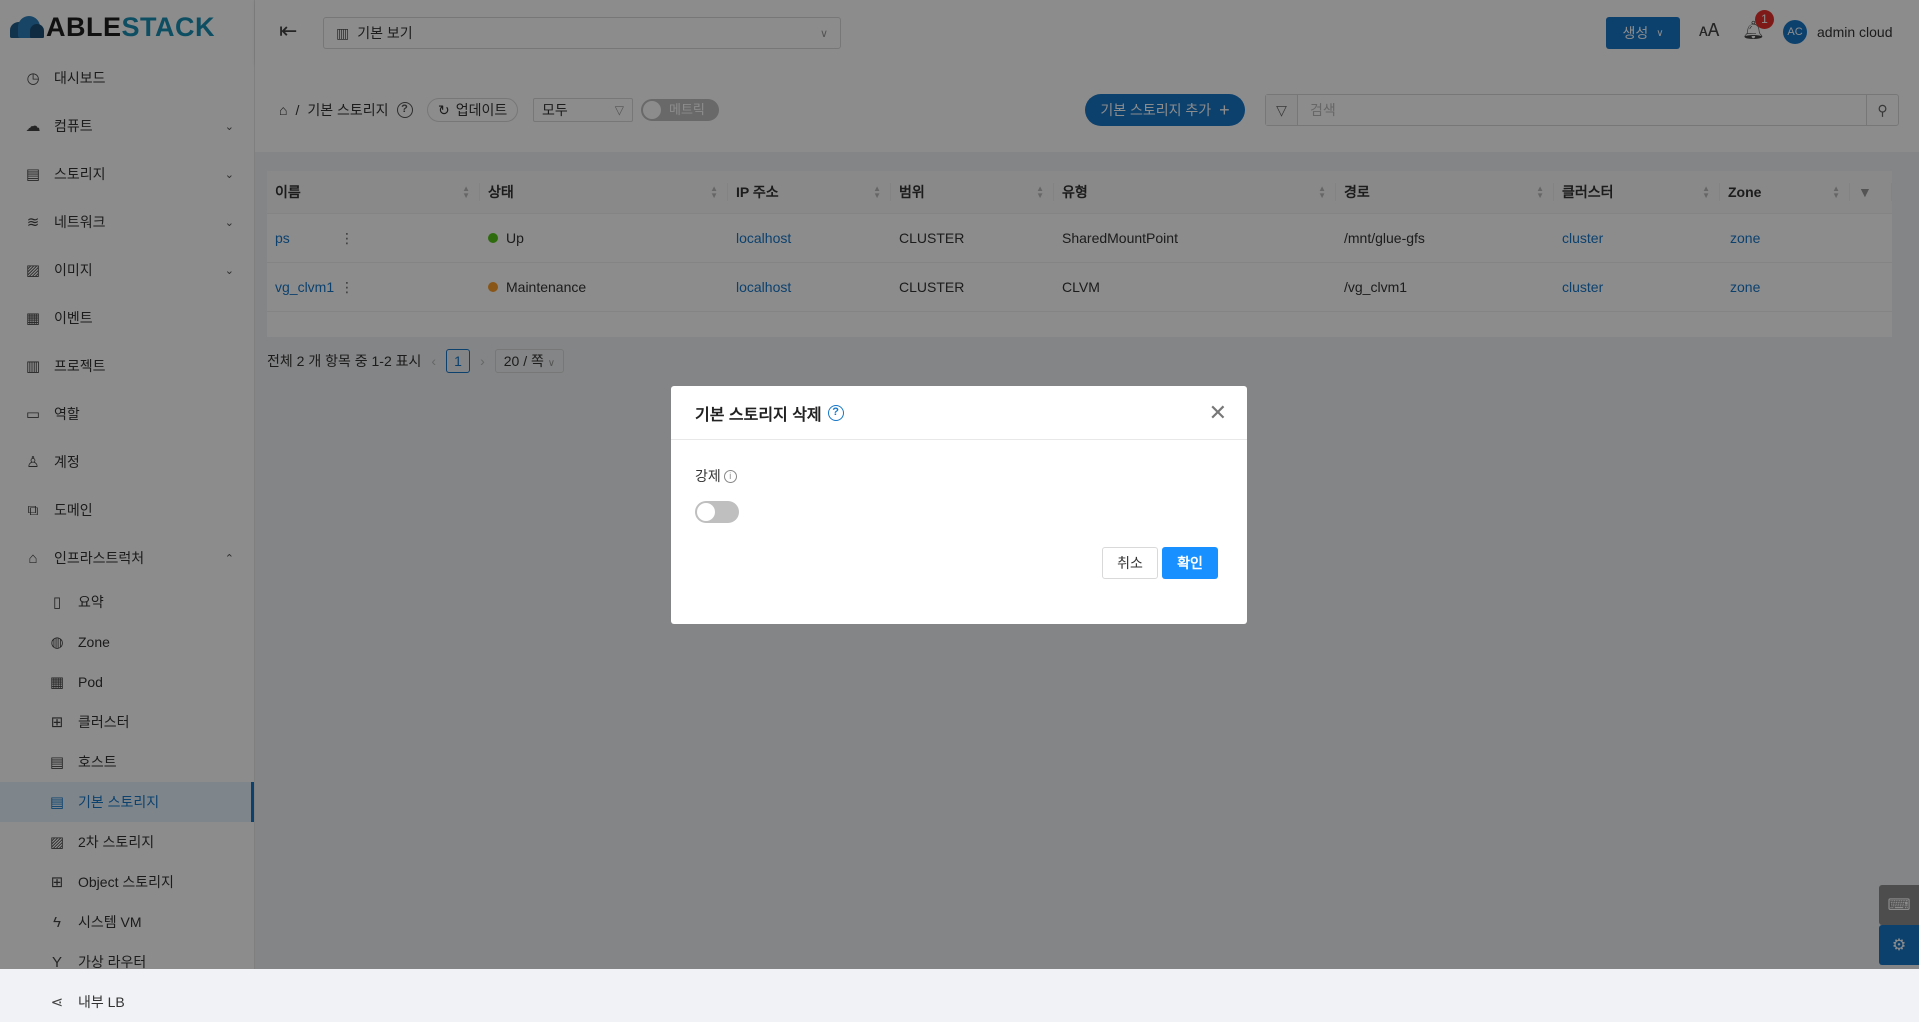 This screenshot has width=1919, height=1022. Describe the element at coordinates (959, 505) in the screenshot. I see `delete-primary-storage-dialog: 기본 스토리지 삭제? ✕ 강제 i 취소 확인` at that location.